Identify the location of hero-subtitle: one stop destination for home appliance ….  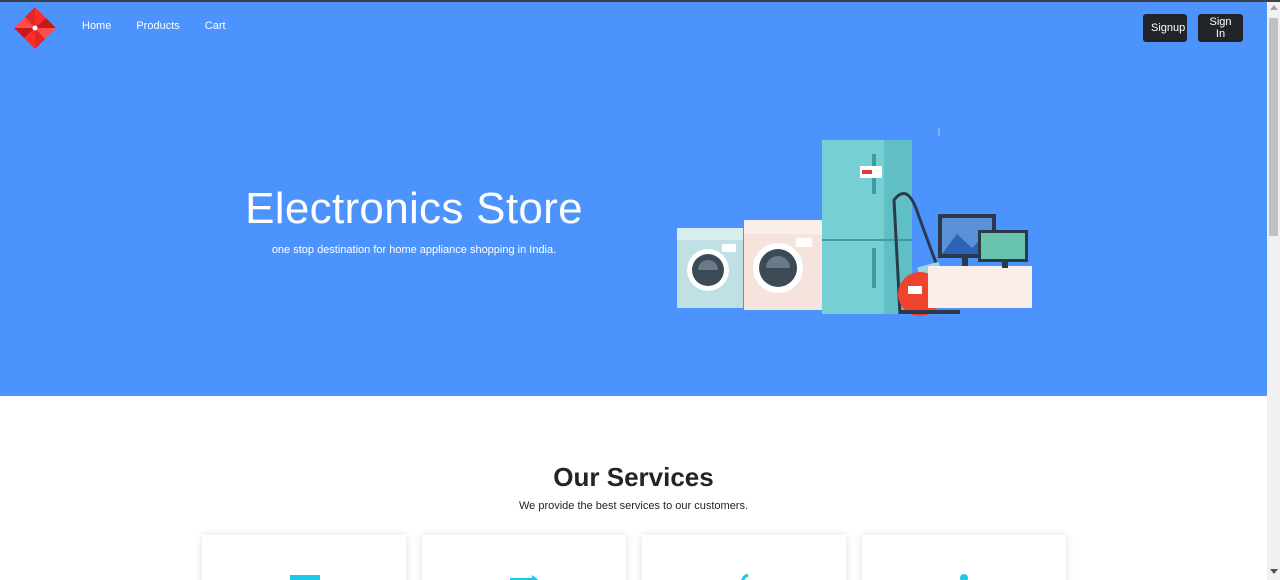
(414, 250).